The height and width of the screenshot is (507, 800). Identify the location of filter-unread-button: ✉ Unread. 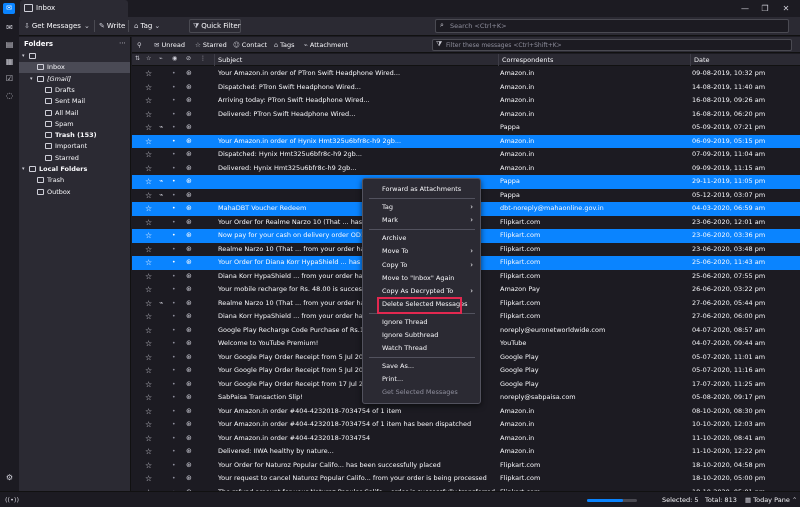
(169, 45).